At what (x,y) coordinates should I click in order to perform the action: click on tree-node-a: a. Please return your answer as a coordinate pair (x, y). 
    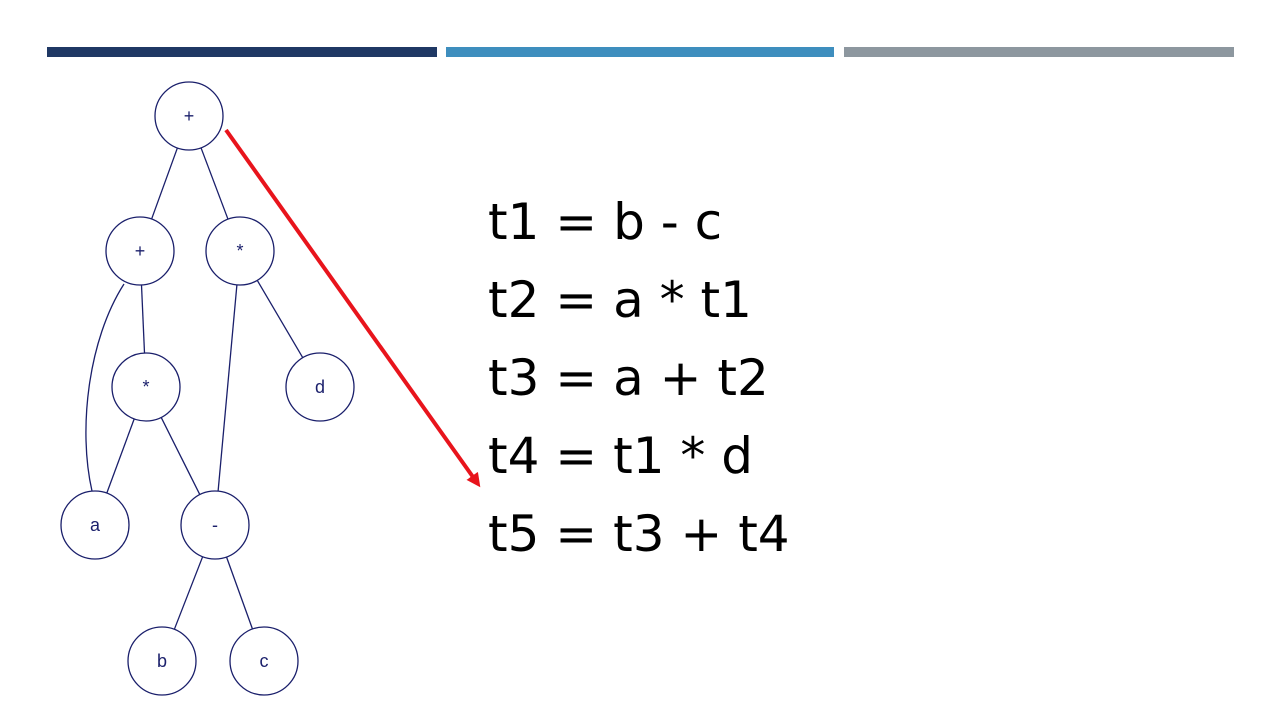
    Looking at the image, I should click on (95, 525).